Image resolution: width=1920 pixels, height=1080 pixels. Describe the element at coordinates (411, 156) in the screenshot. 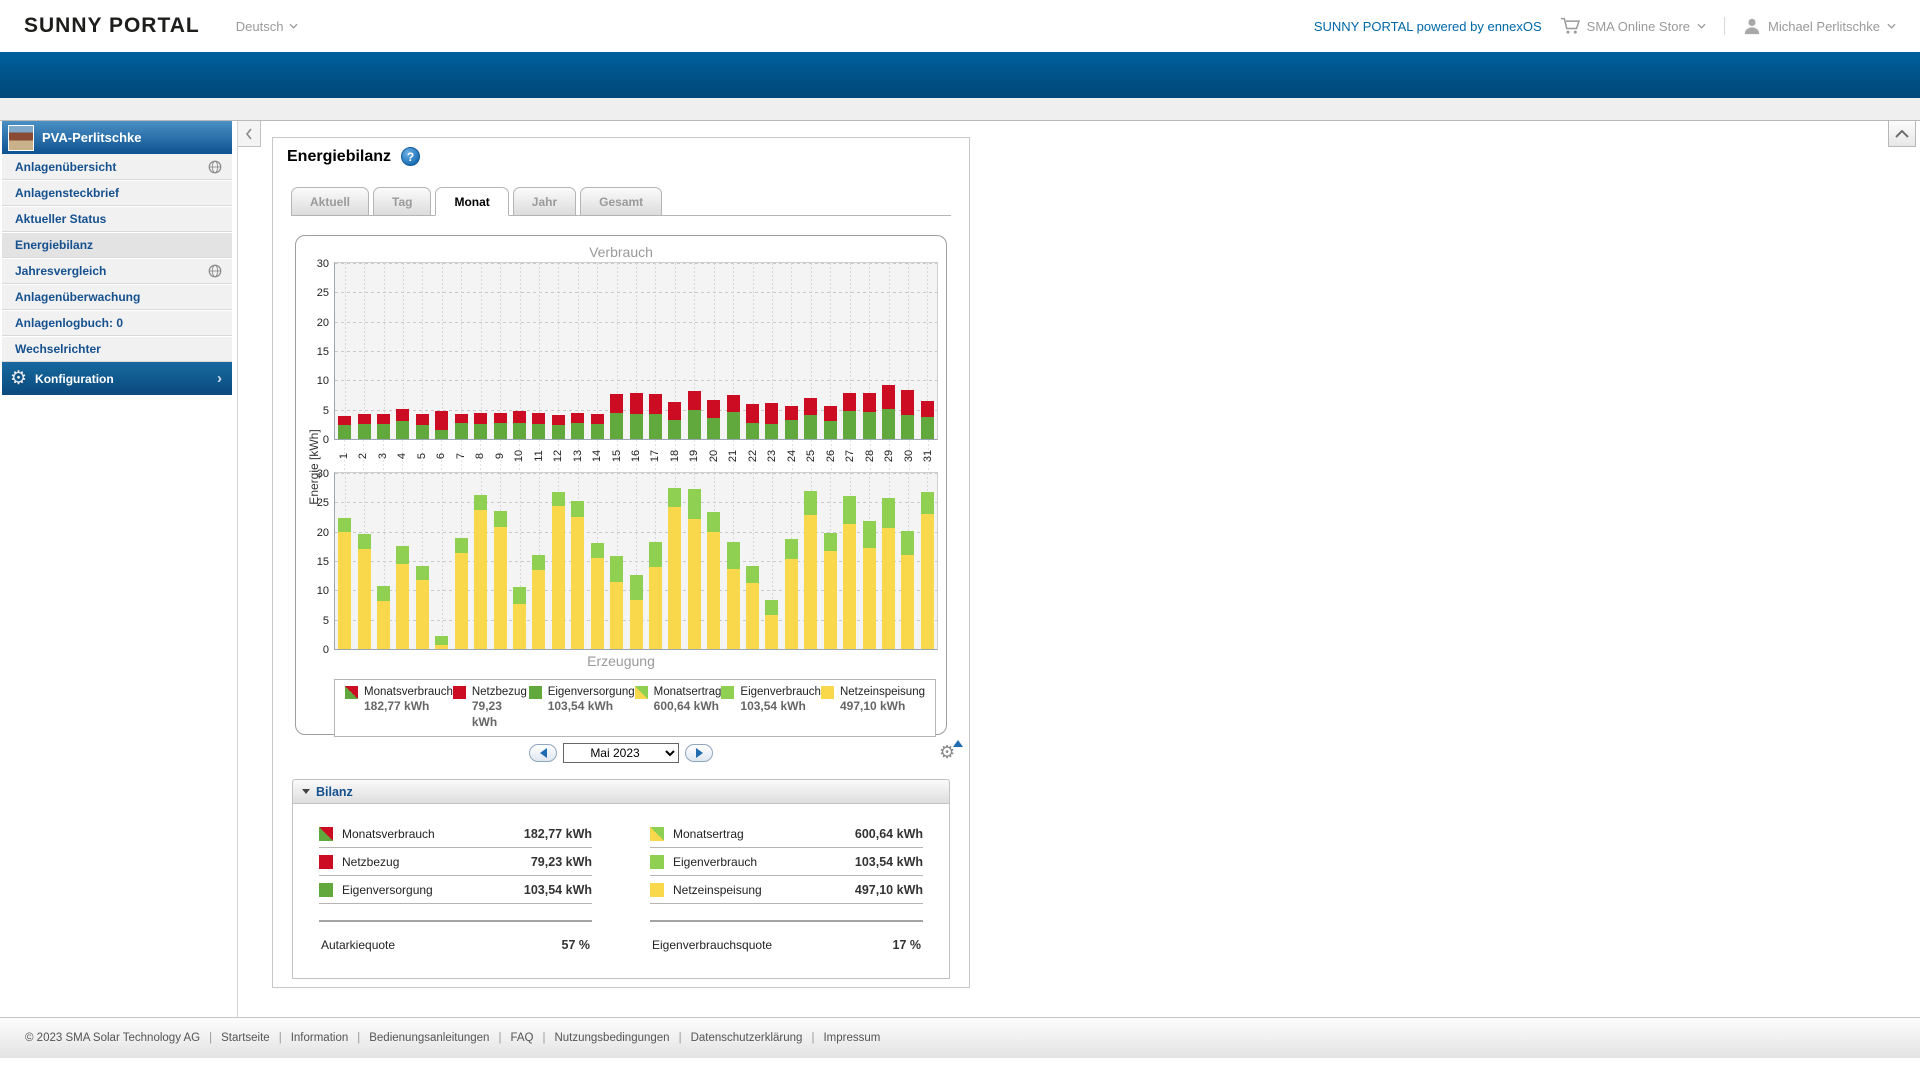

I see `help-icon: ?` at that location.